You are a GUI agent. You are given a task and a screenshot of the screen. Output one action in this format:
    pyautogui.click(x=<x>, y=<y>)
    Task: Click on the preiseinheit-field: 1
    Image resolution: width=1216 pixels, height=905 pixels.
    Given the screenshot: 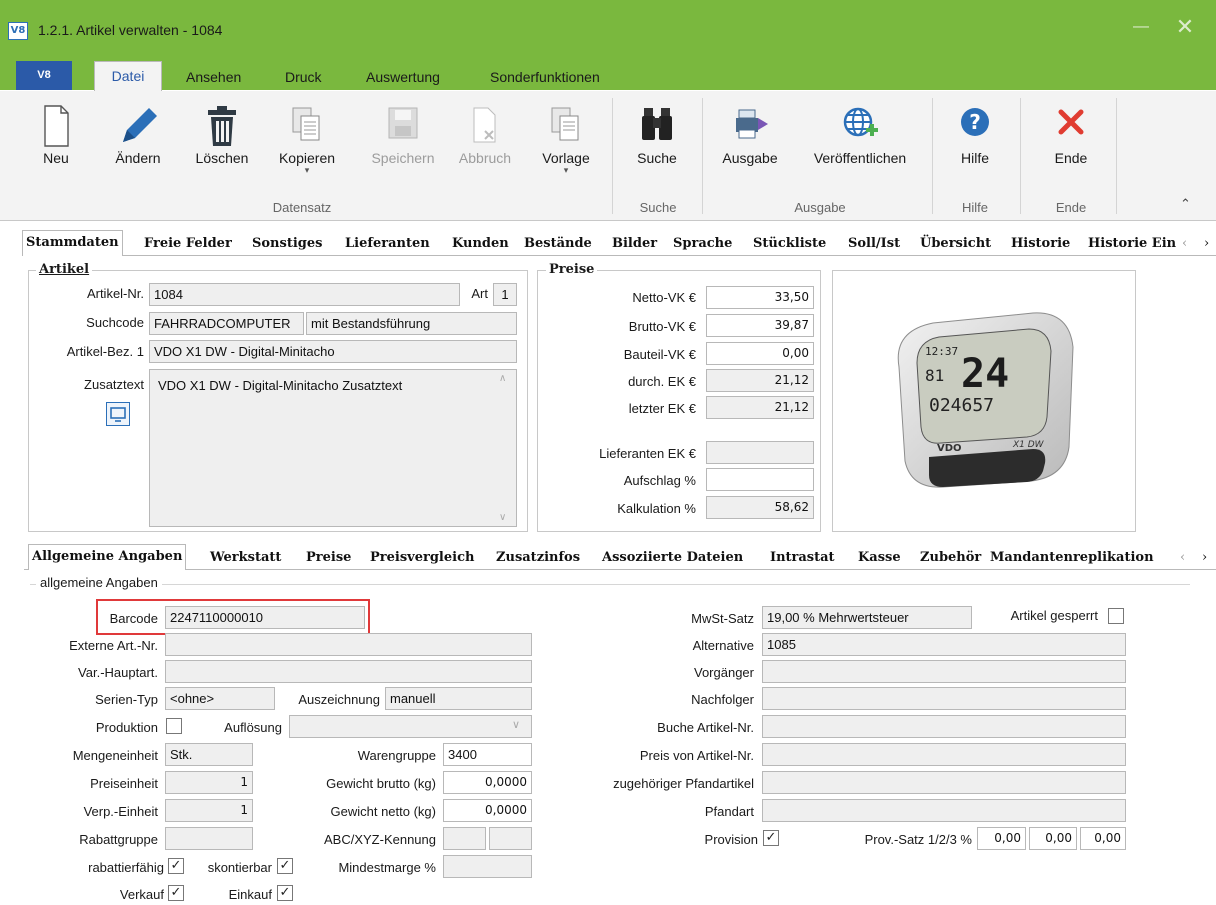 What is the action you would take?
    pyautogui.click(x=209, y=782)
    